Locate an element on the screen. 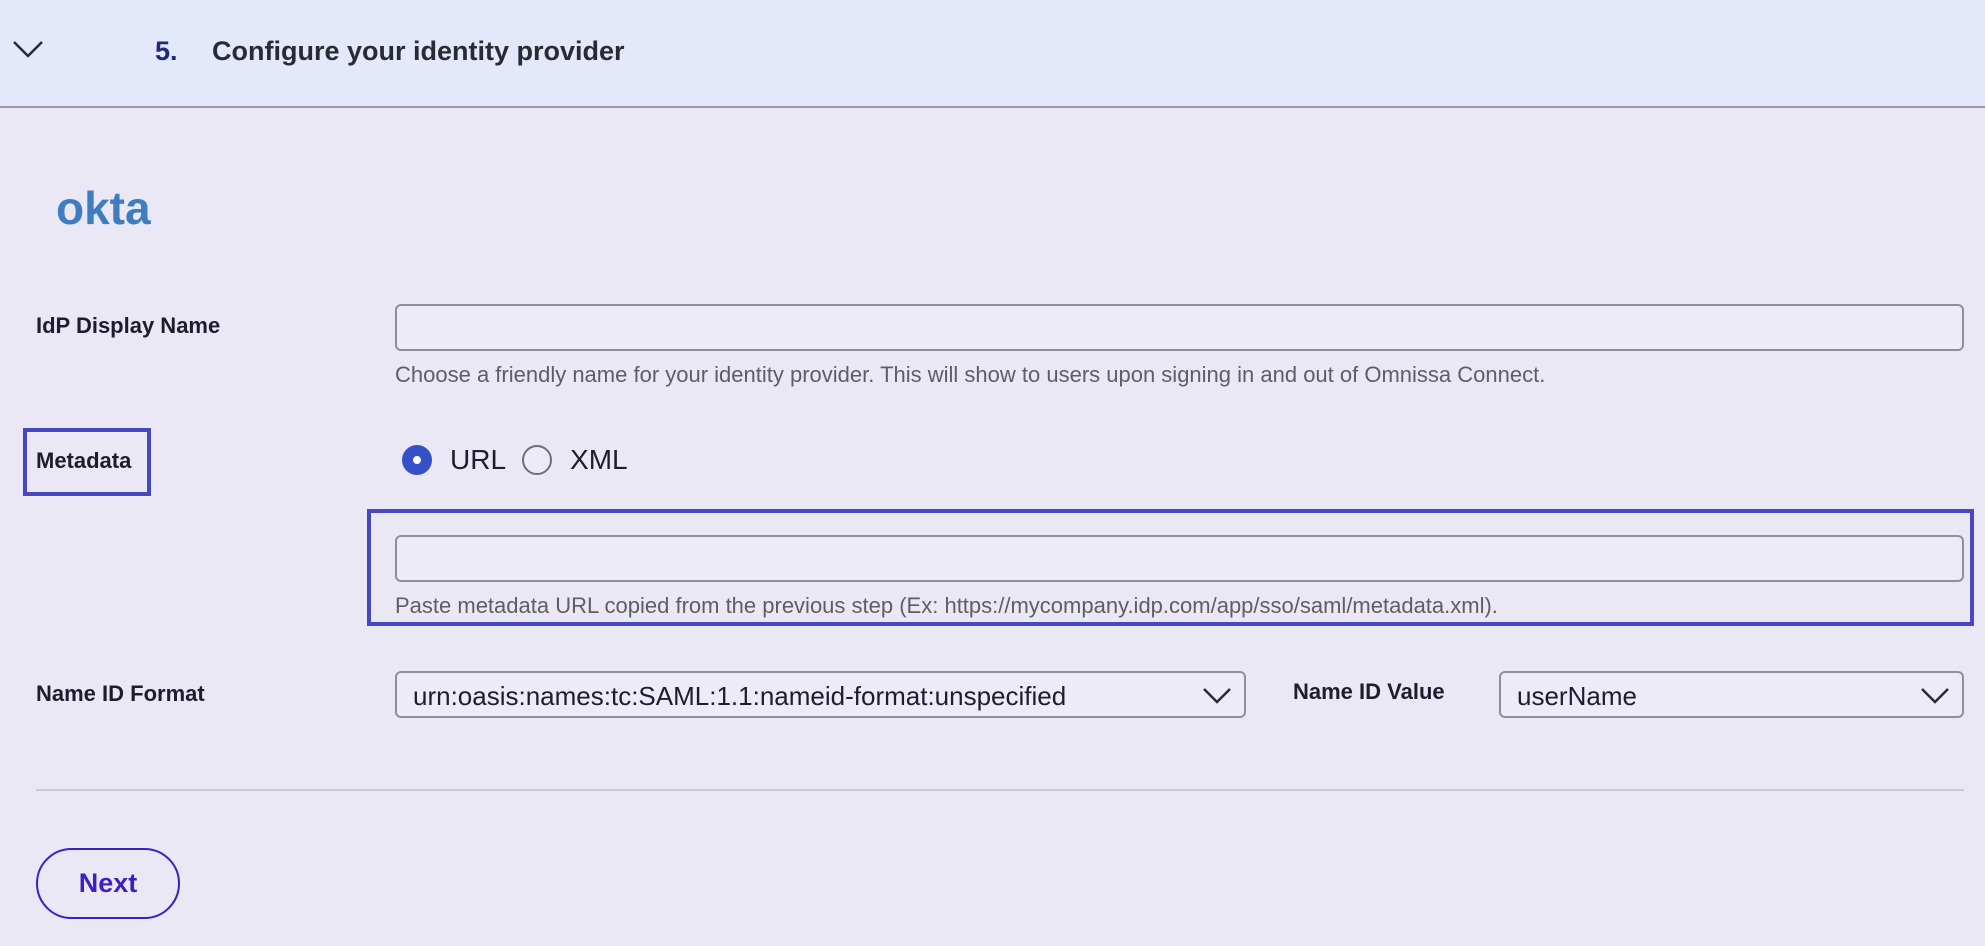 Image resolution: width=1985 pixels, height=946 pixels. next-button: Next is located at coordinates (108, 883).